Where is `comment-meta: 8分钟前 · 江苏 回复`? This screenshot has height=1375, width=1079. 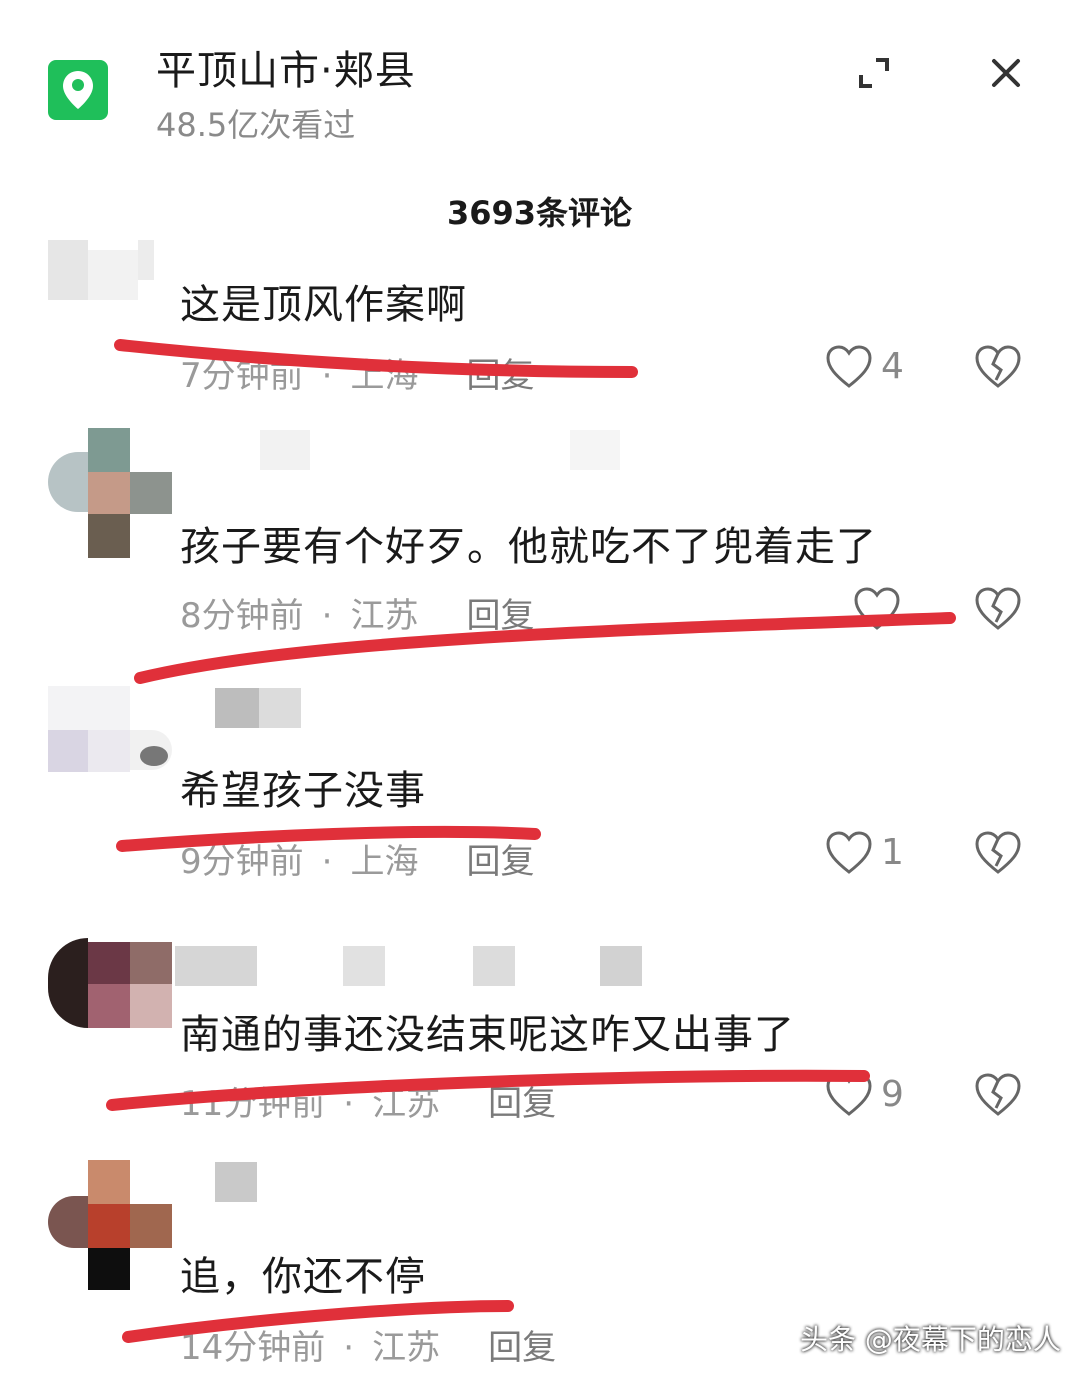 comment-meta: 8分钟前 · 江苏 回复 is located at coordinates (366, 612).